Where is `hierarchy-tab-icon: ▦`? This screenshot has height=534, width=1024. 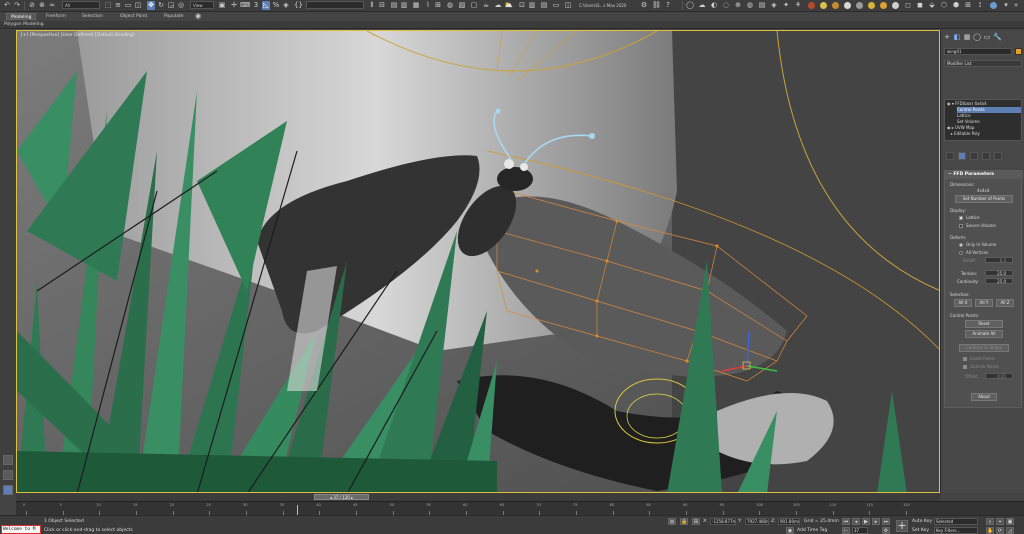
hierarchy-tab-icon: ▦ is located at coordinates (967, 37).